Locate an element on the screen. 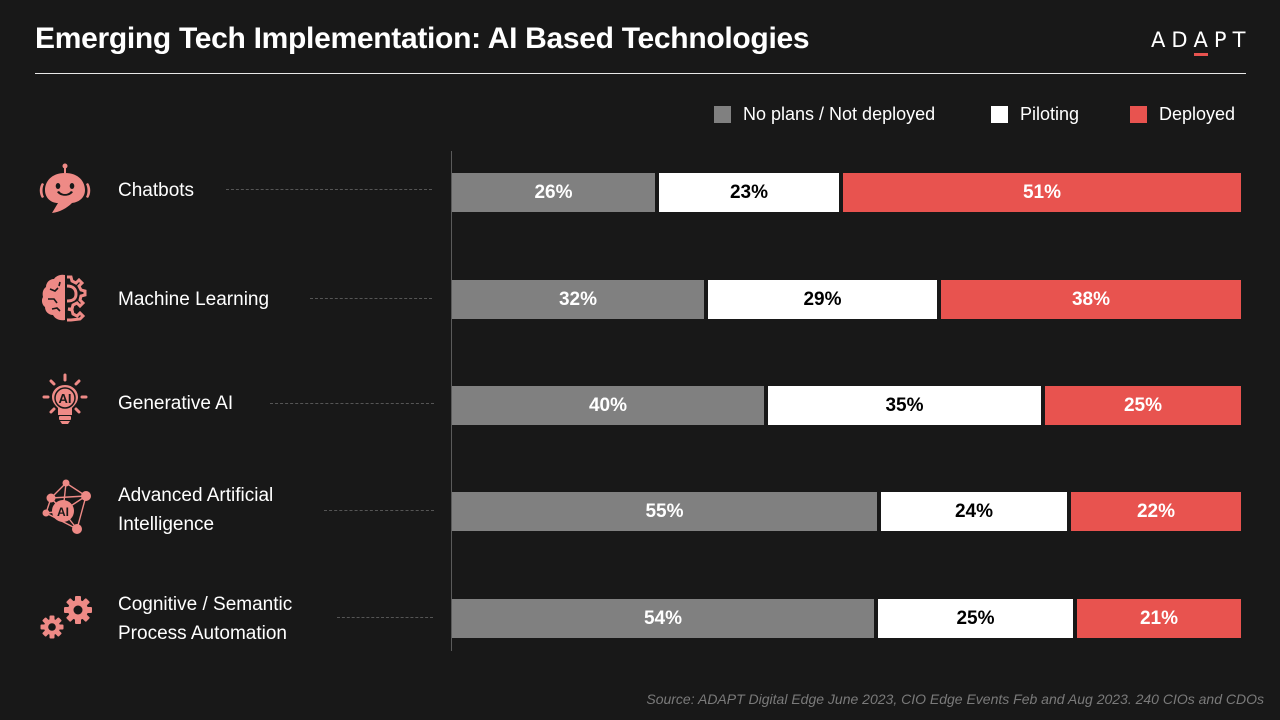 This screenshot has width=1280, height=720. bar-value-label: 55% is located at coordinates (664, 511).